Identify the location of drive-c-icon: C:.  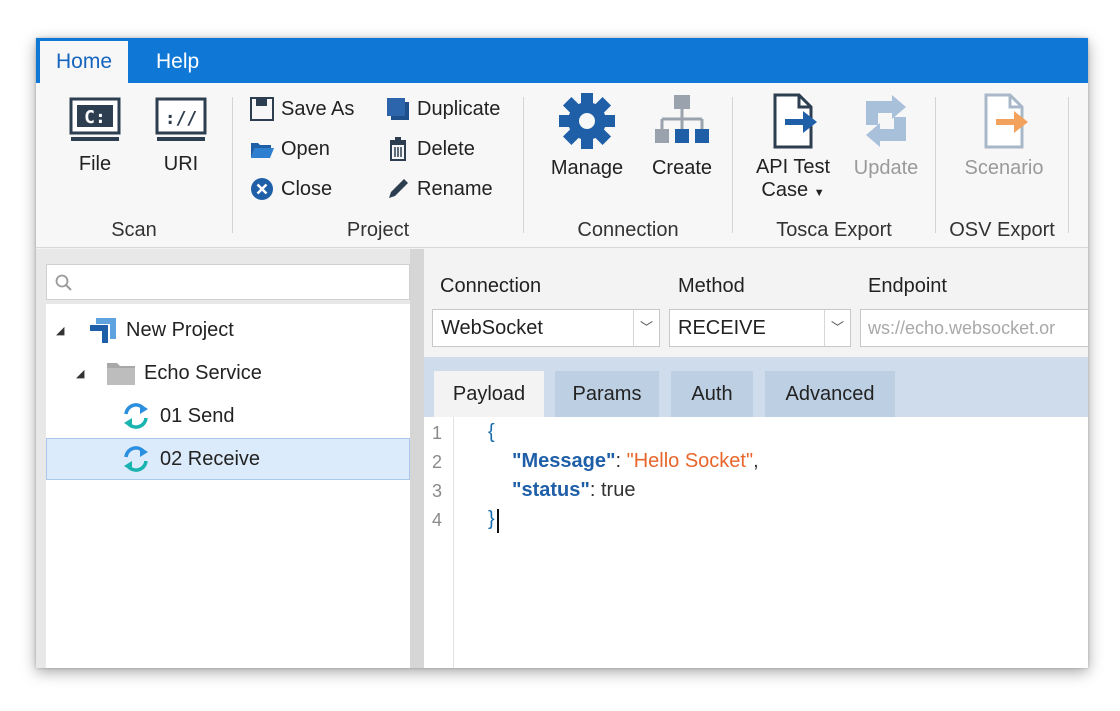
(95, 119).